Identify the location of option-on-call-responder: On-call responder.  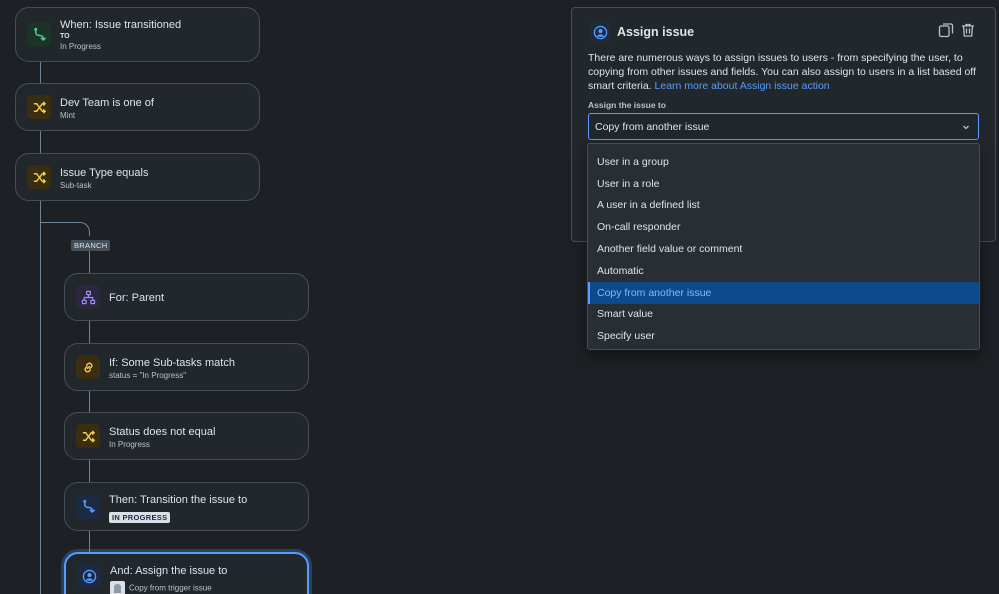
(783, 227).